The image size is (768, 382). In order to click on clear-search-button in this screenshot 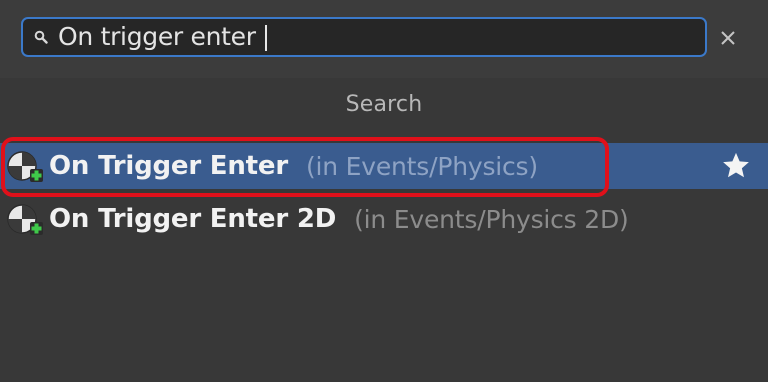, I will do `click(728, 38)`.